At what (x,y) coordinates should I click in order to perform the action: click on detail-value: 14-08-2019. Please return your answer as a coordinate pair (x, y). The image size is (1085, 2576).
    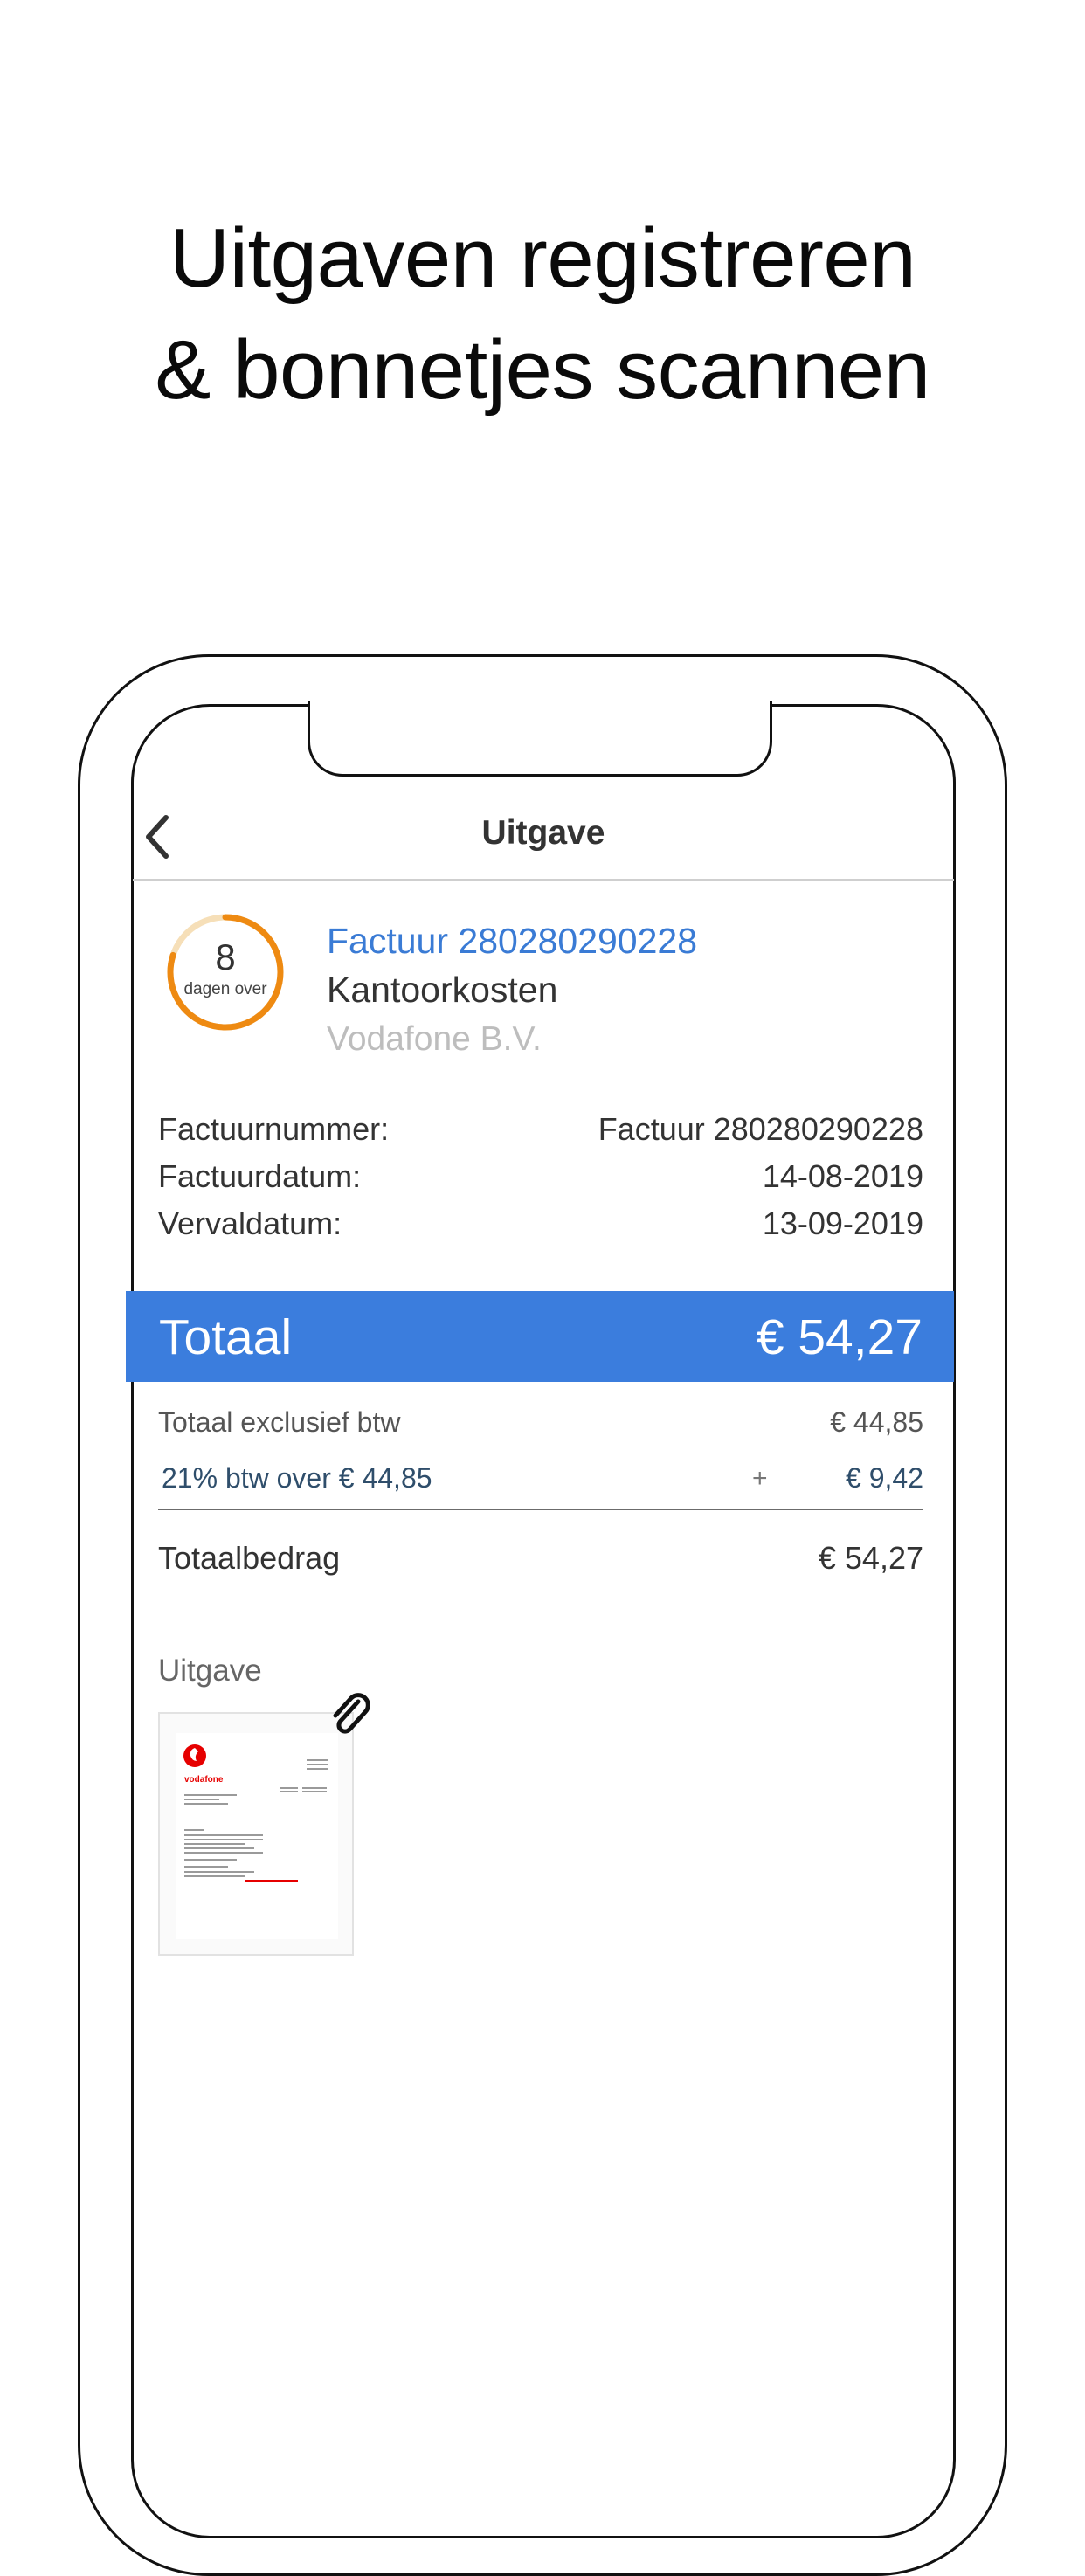
    Looking at the image, I should click on (842, 1176).